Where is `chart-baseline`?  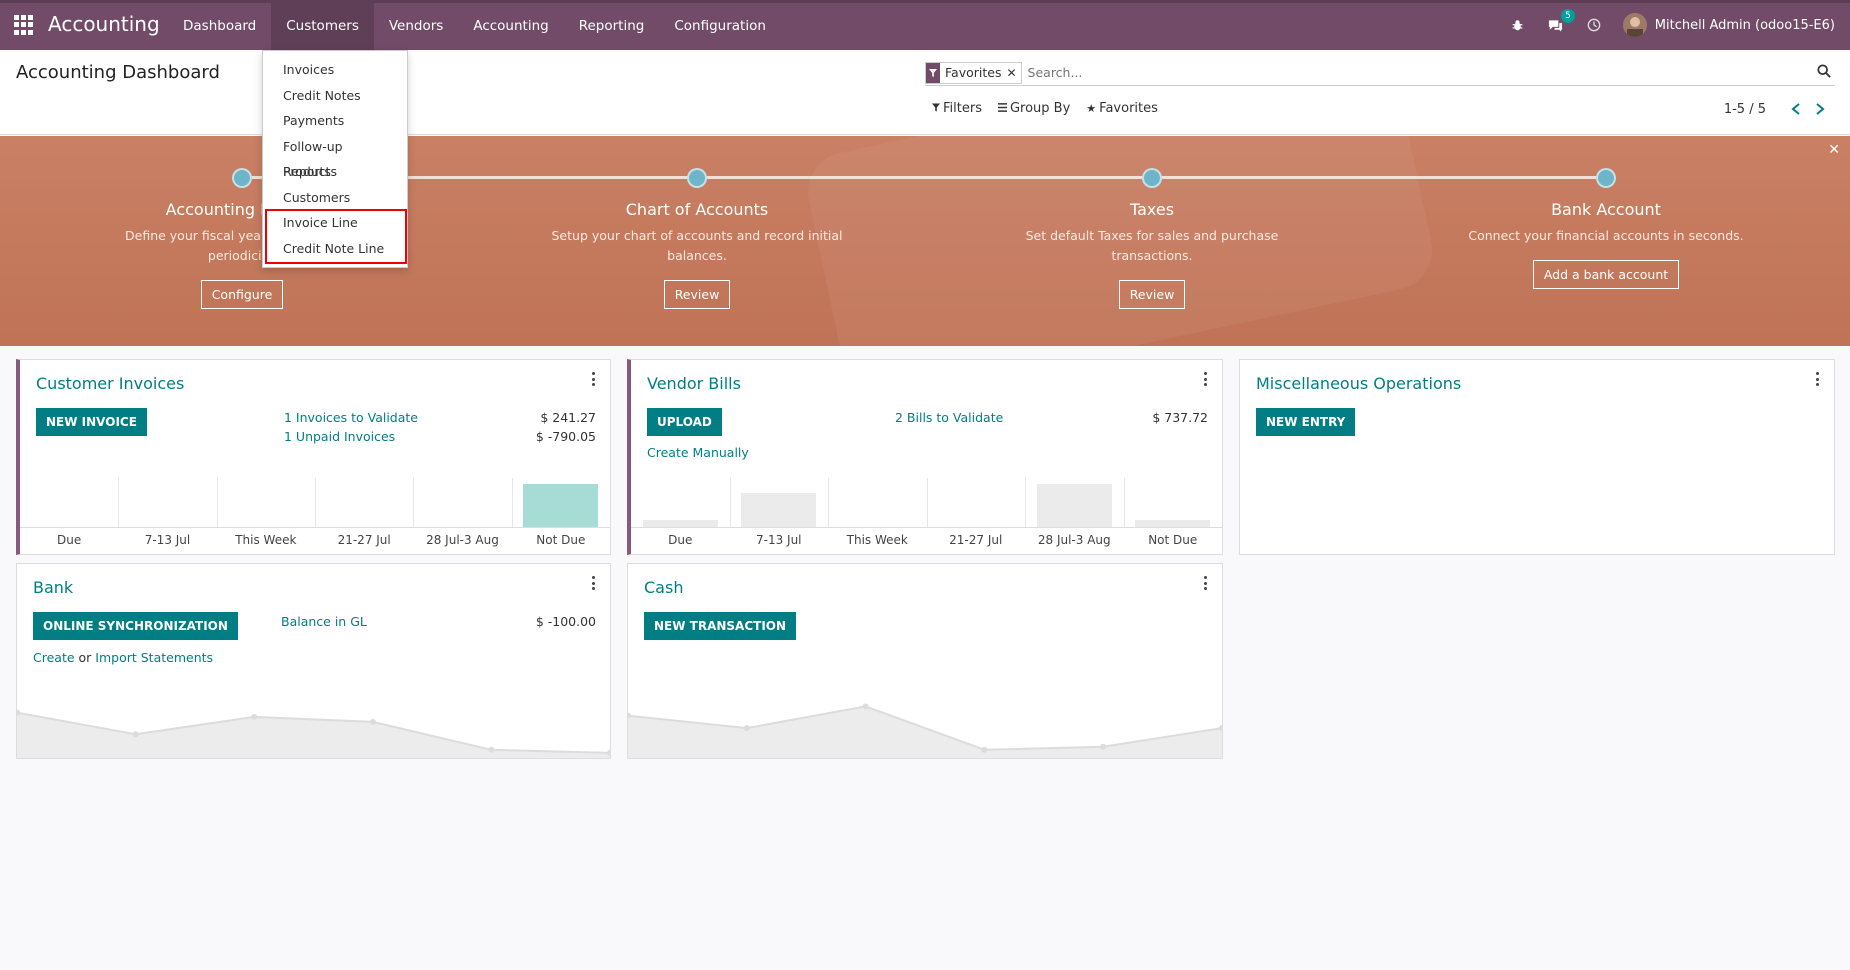 chart-baseline is located at coordinates (315, 527).